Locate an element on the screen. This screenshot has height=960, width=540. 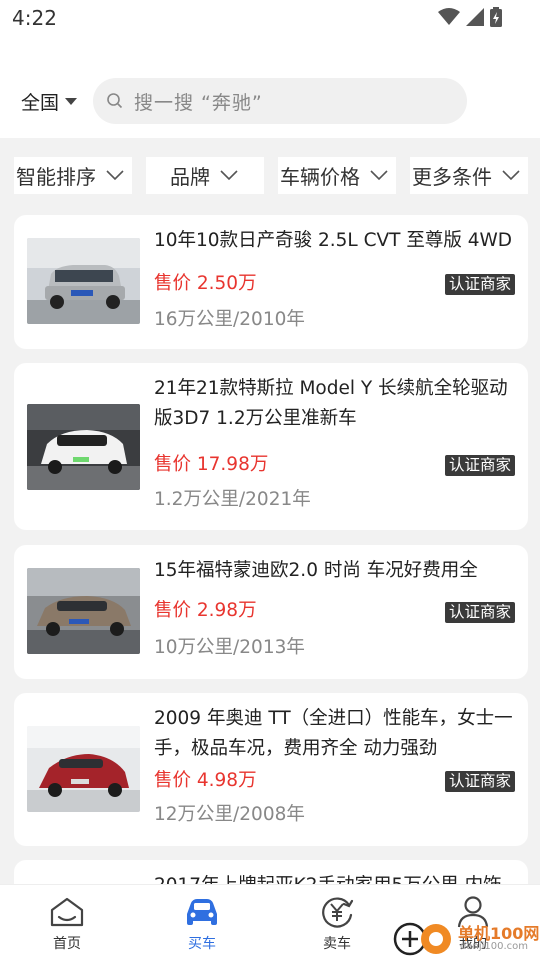
listing-meta: 1.2万公里/2021年 is located at coordinates (232, 499).